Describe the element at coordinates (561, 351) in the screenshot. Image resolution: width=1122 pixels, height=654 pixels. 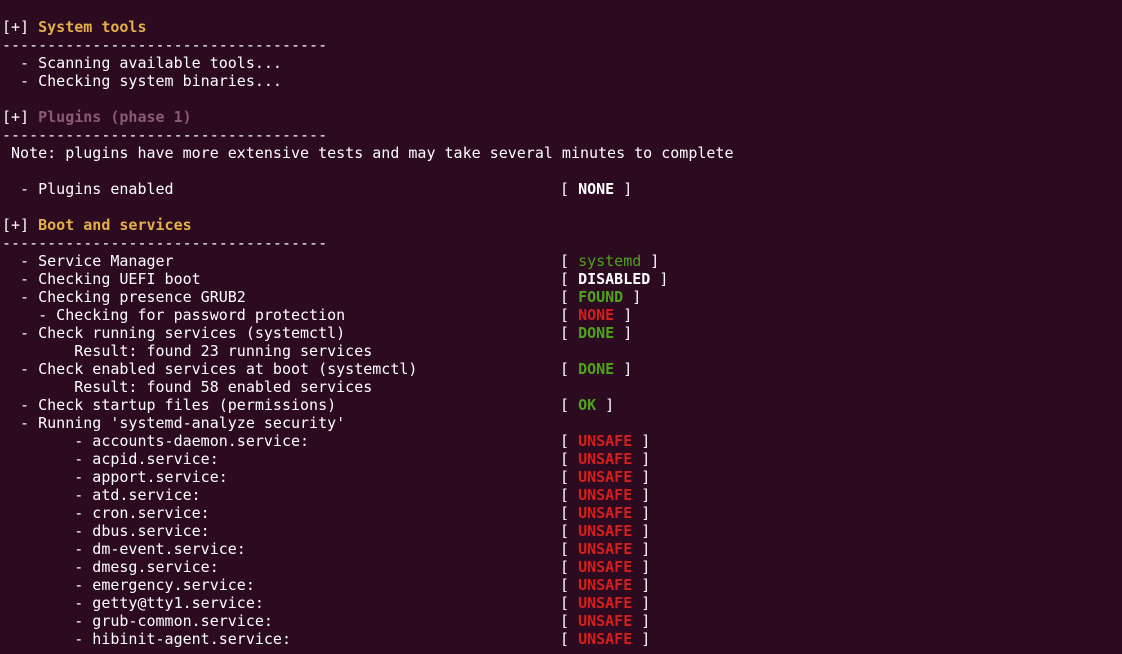
I see `output-line: Result: found 23 running services` at that location.